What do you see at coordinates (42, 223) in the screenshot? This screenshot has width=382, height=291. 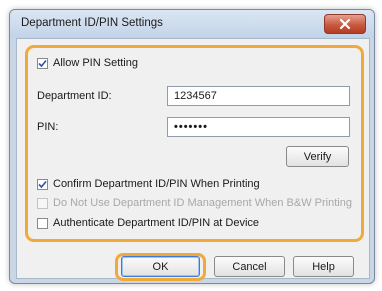 I see `authenticate-at-device-checkbox` at bounding box center [42, 223].